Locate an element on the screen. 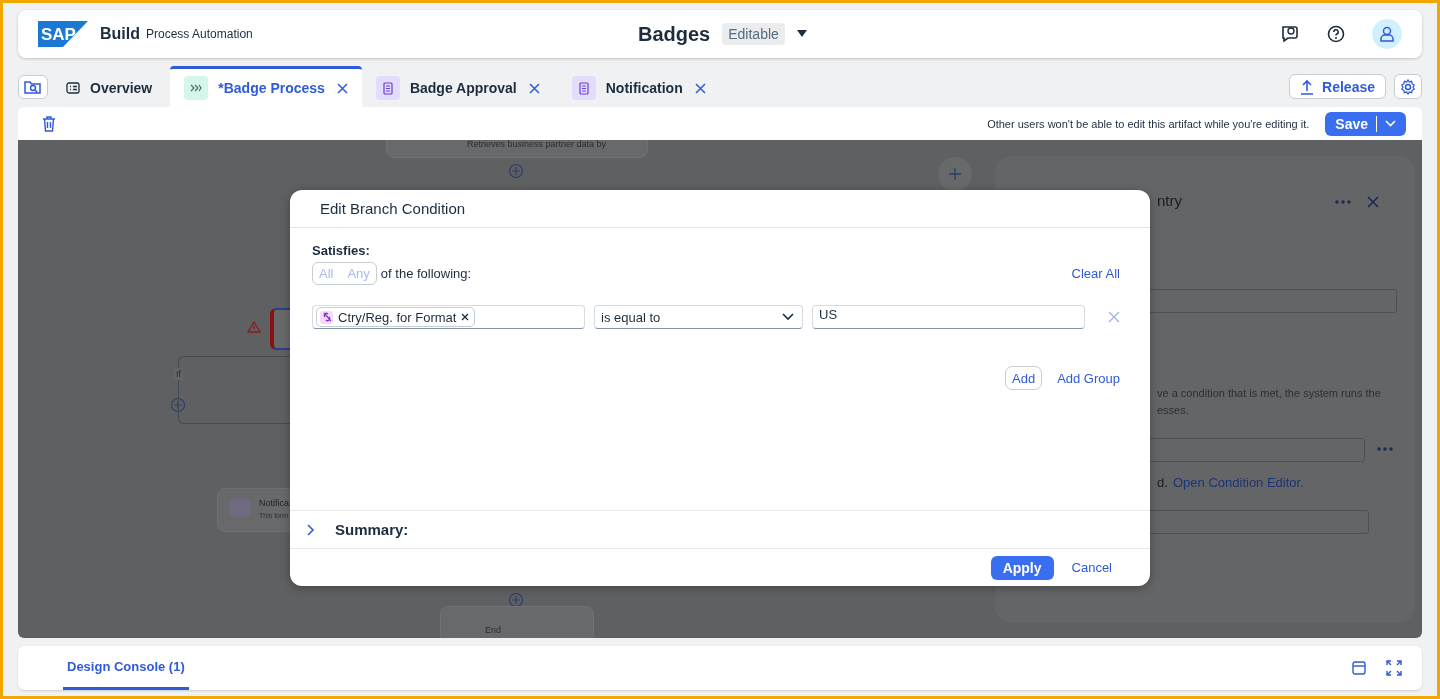  project-title: Badges is located at coordinates (674, 34).